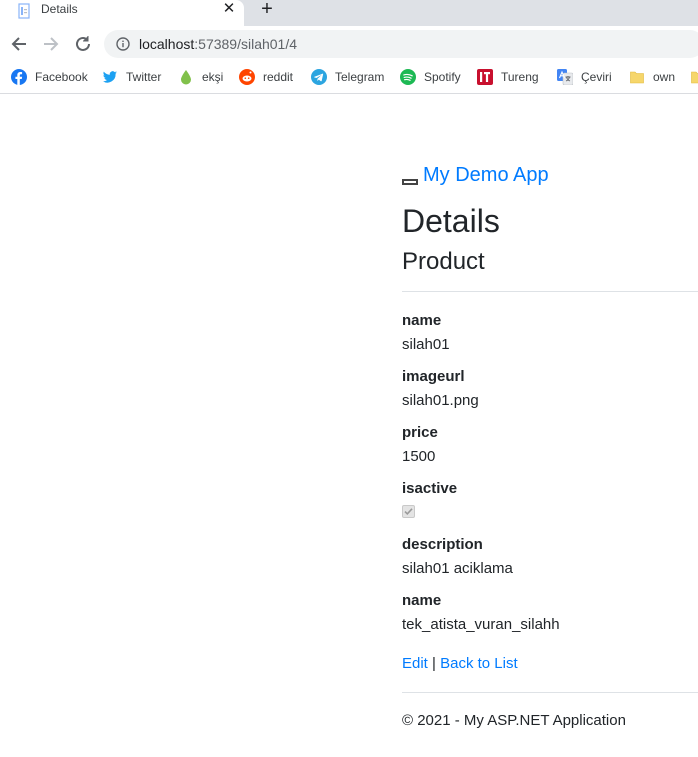 This screenshot has width=698, height=757. What do you see at coordinates (410, 182) in the screenshot?
I see `broken-image-icon` at bounding box center [410, 182].